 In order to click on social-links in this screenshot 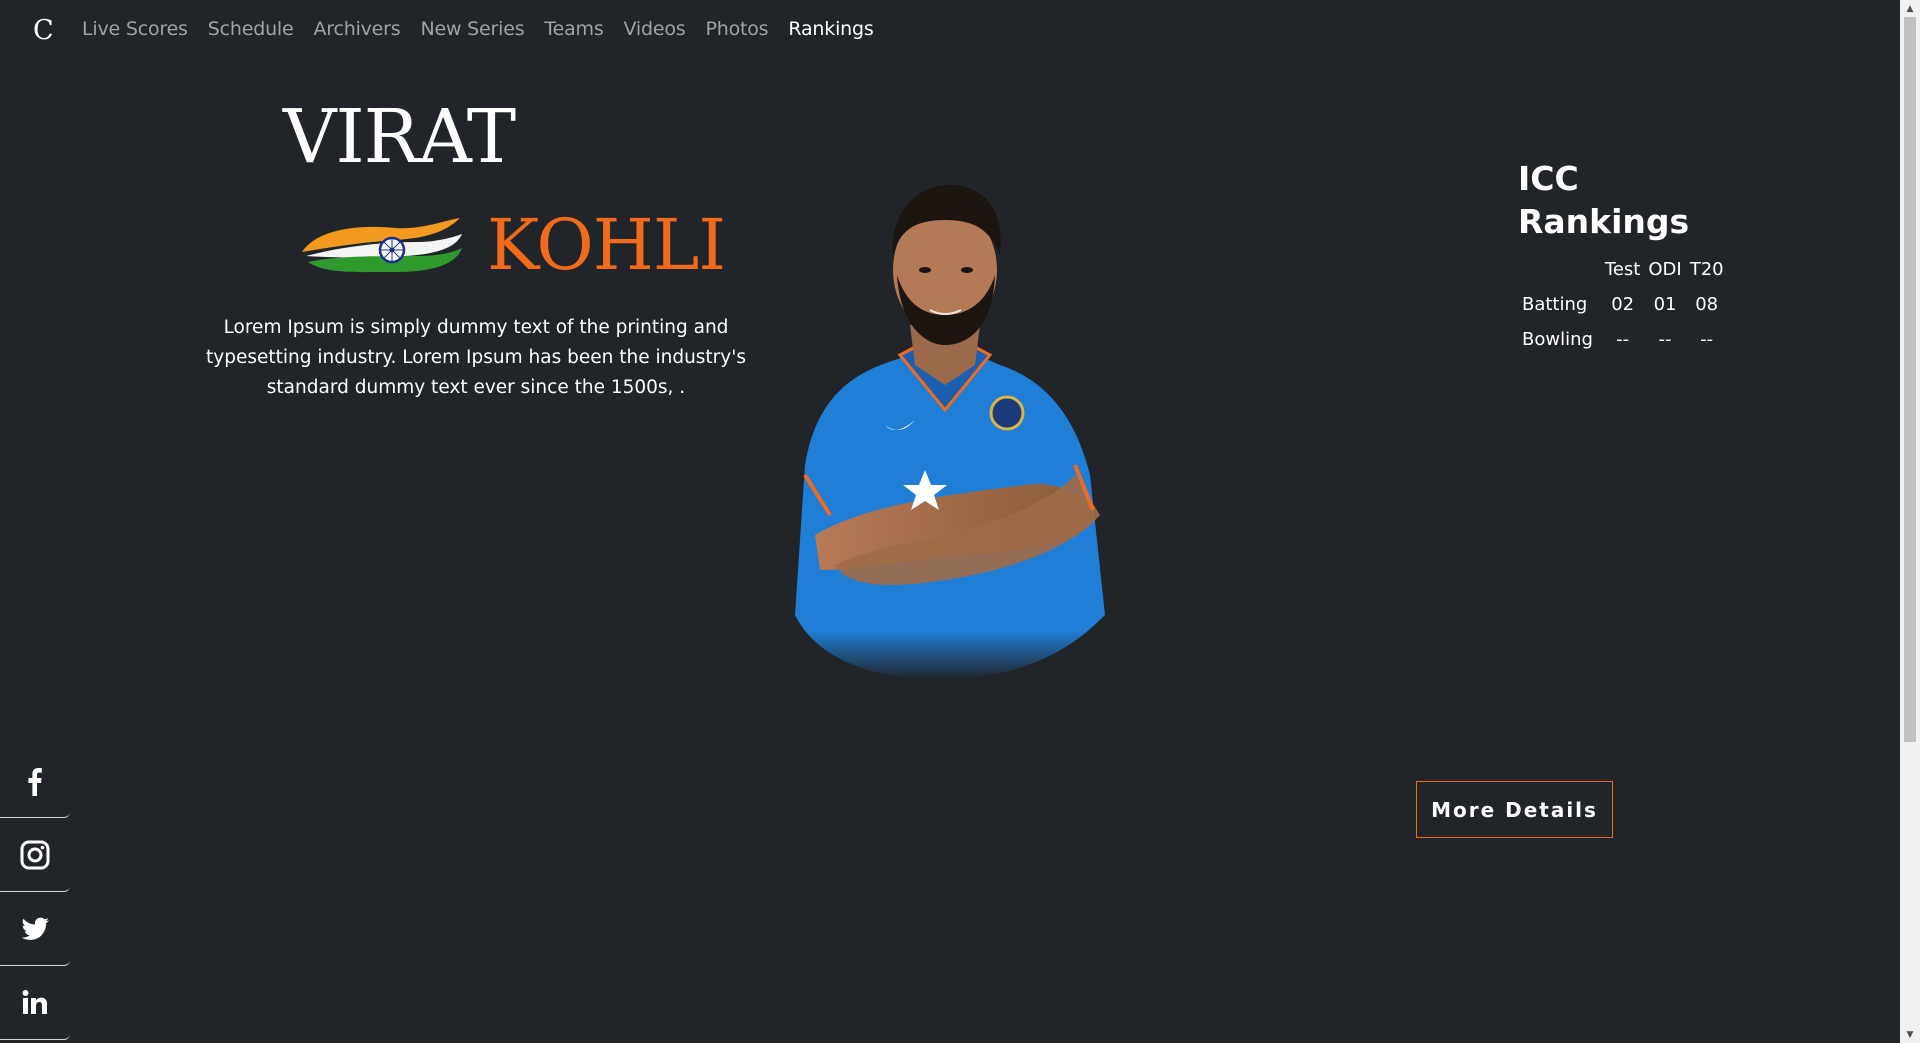, I will do `click(35, 892)`.